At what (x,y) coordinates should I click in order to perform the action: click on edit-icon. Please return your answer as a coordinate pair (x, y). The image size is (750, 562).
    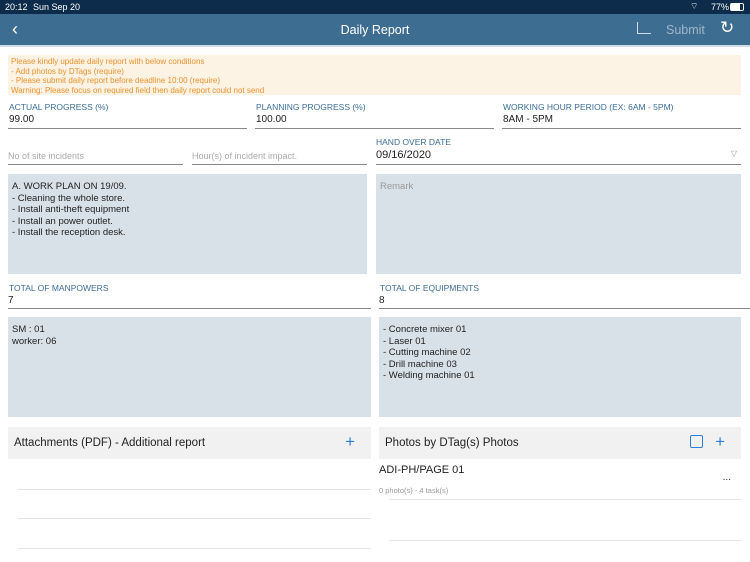
    Looking at the image, I should click on (696, 441).